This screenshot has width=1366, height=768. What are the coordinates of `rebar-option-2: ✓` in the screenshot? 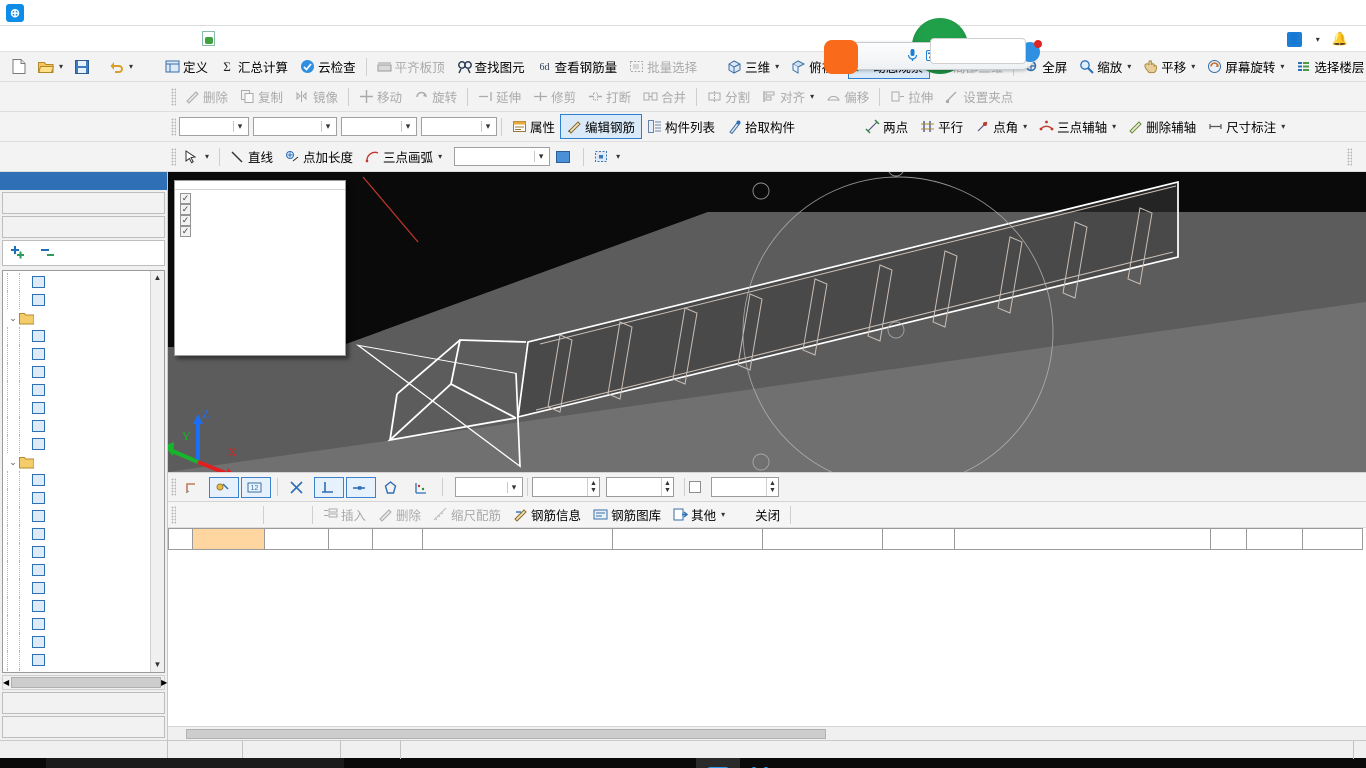 It's located at (260, 220).